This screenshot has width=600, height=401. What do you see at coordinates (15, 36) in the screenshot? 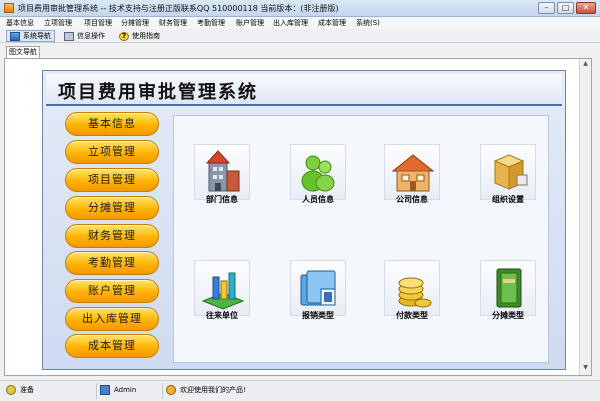
I see `nav-icon` at bounding box center [15, 36].